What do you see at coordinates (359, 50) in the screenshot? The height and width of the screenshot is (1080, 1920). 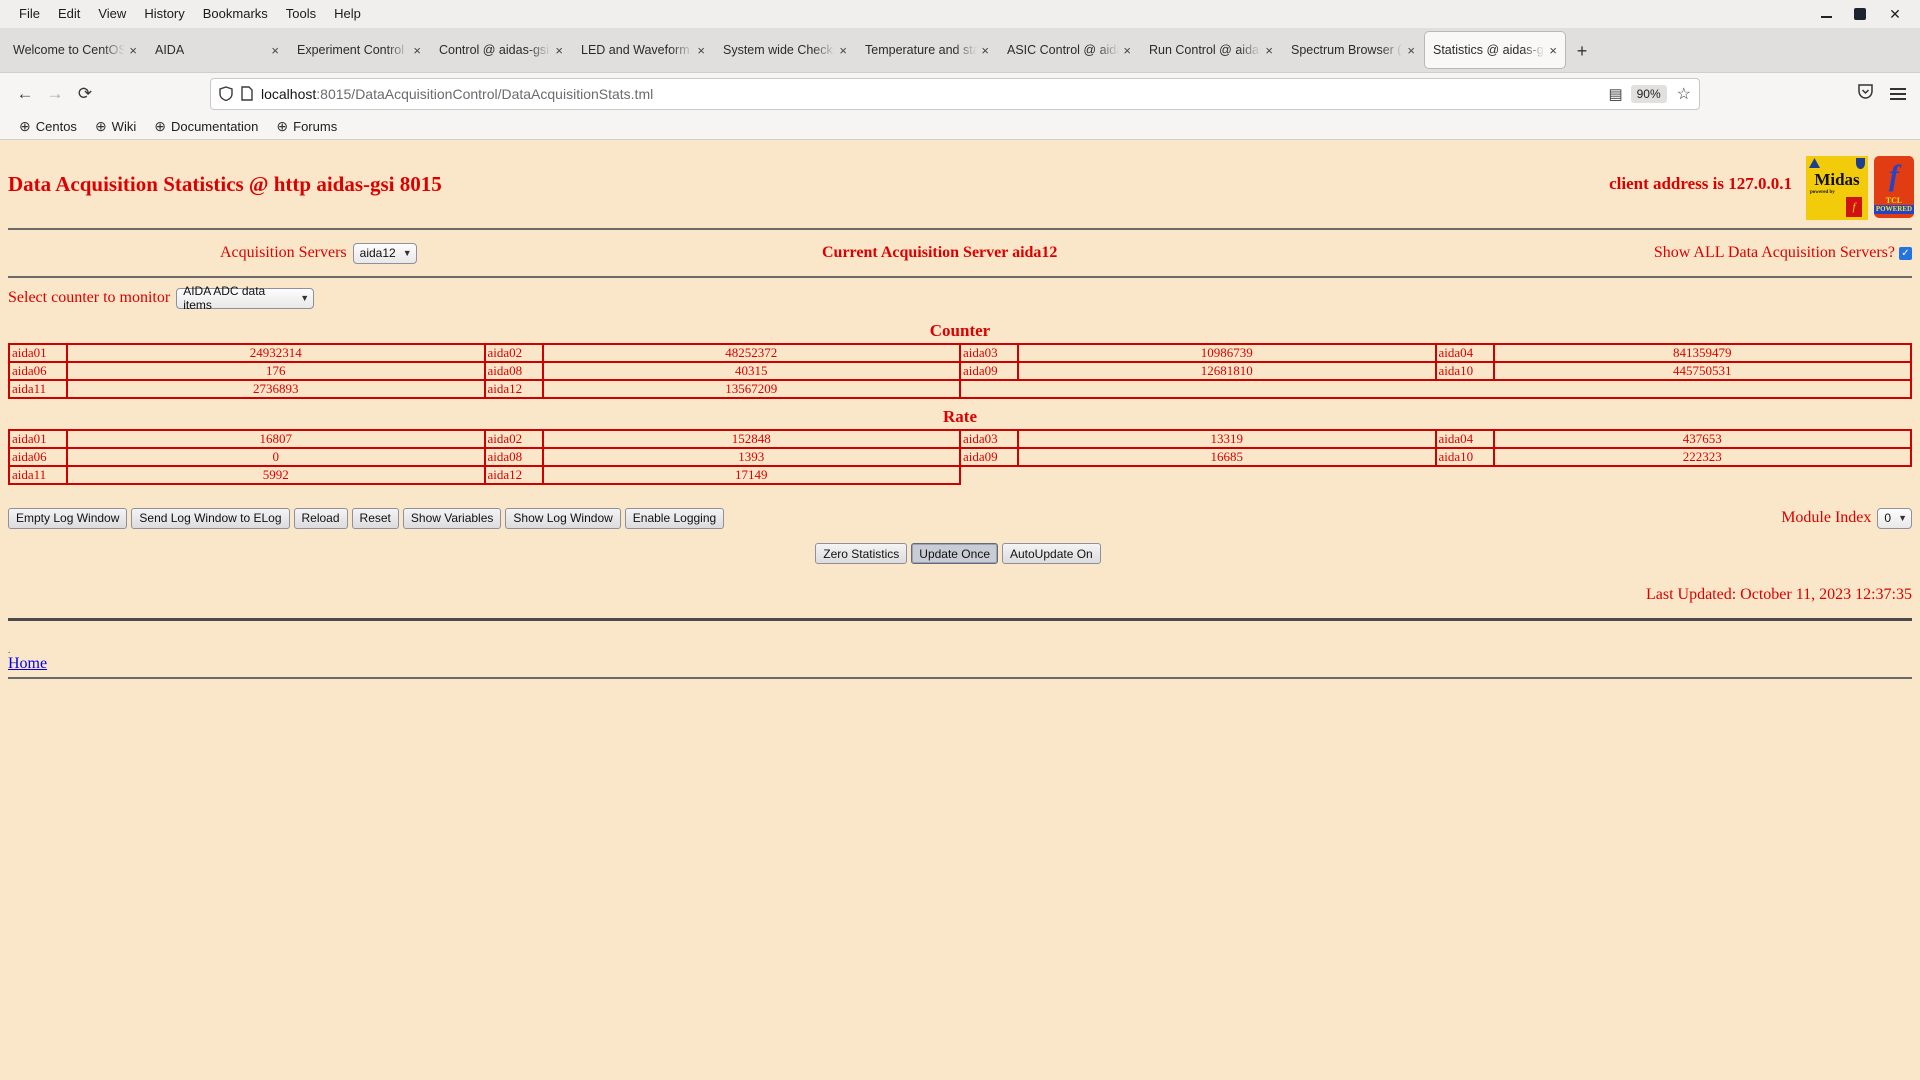 I see `tab-experiment-control-c: Experiment Control (C ×` at bounding box center [359, 50].